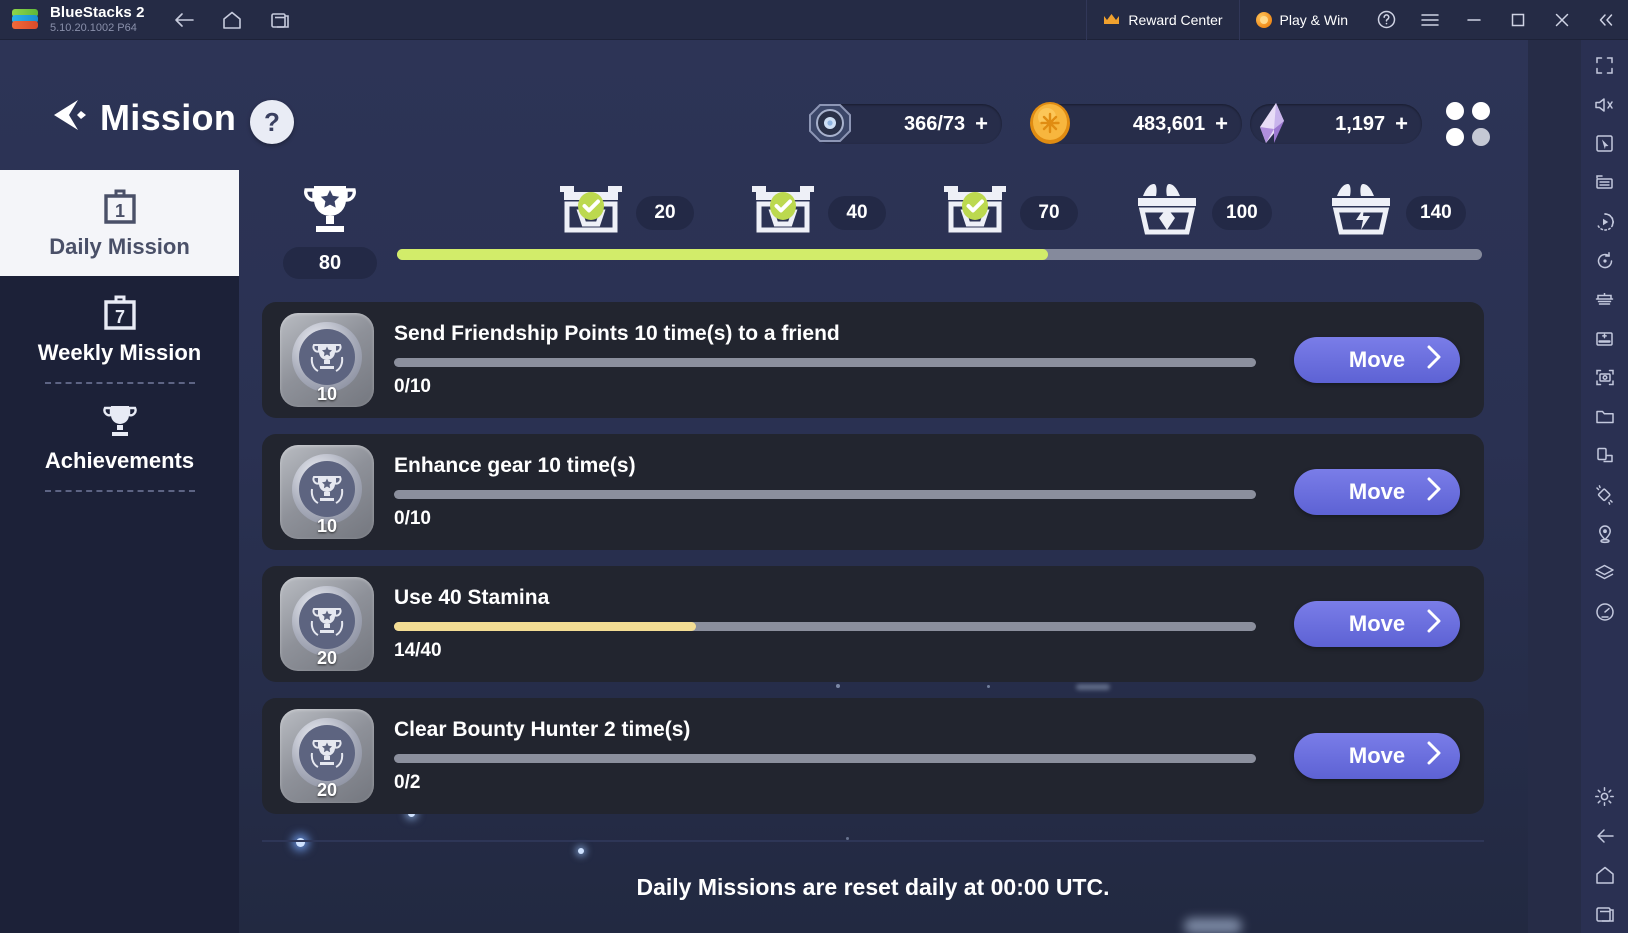 The width and height of the screenshot is (1628, 933). I want to click on gear-icon, so click(1604, 796).